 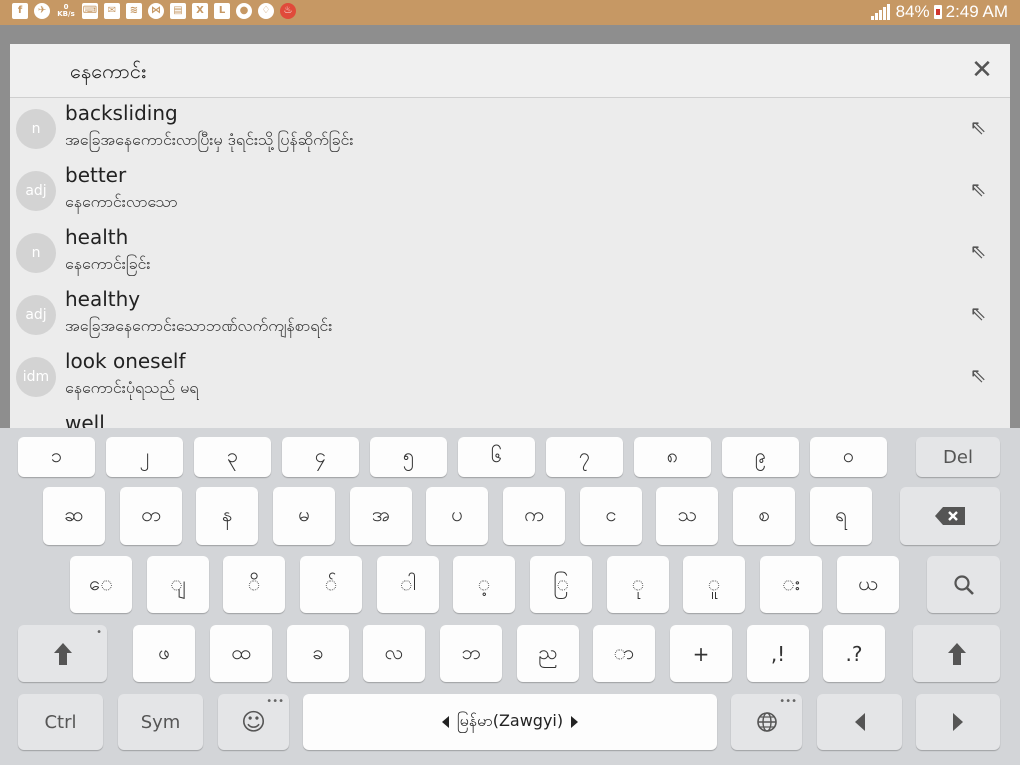 I want to click on search-key, so click(x=963, y=584).